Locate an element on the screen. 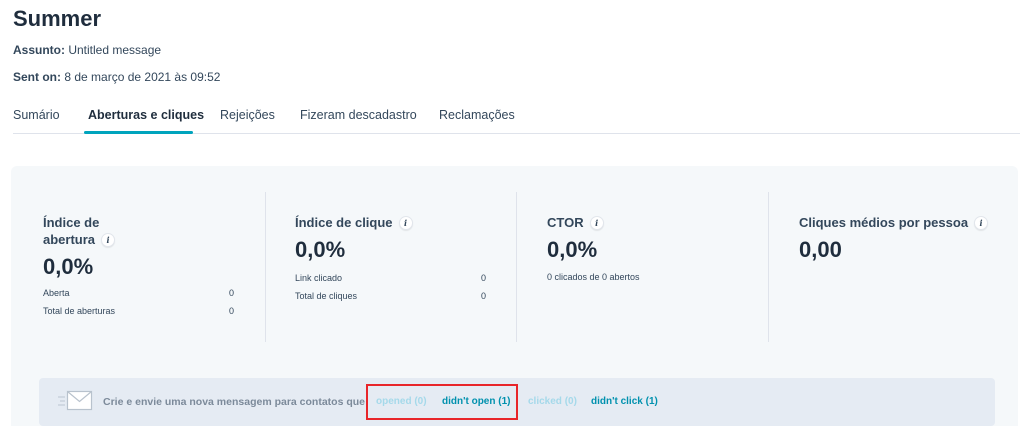 This screenshot has width=1024, height=426. sent-on-value: 8 de março de 2021 às 09:52 is located at coordinates (142, 77).